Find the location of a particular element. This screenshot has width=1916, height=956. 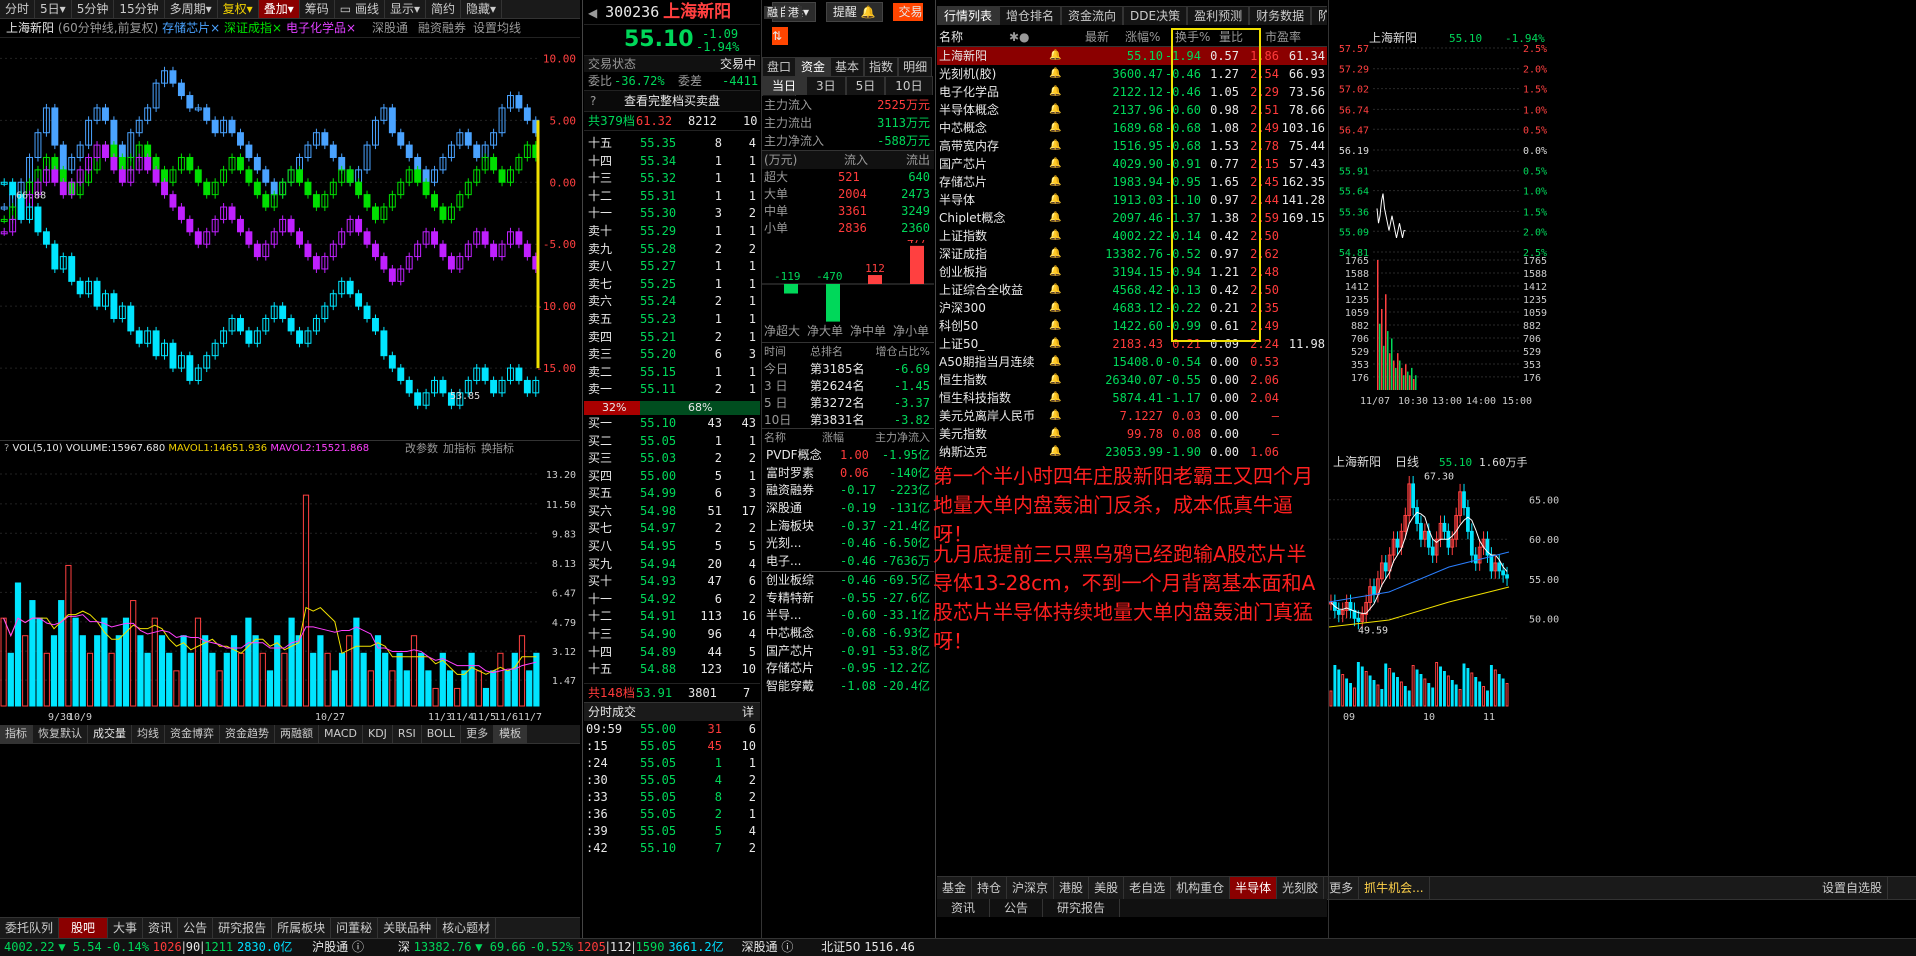

watch-btab-8: 光刻胶 is located at coordinates (1301, 888).